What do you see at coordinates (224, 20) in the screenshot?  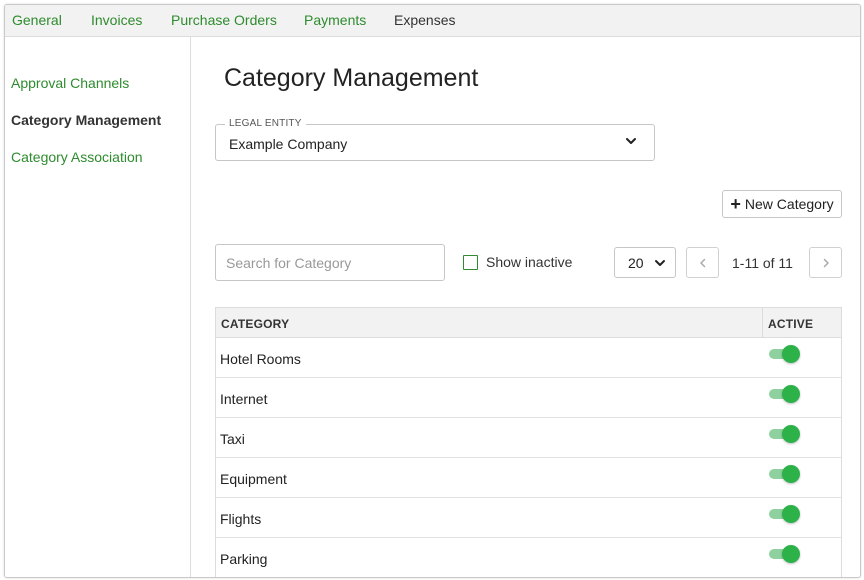 I see `tab-purchase-orders: Purchase Orders` at bounding box center [224, 20].